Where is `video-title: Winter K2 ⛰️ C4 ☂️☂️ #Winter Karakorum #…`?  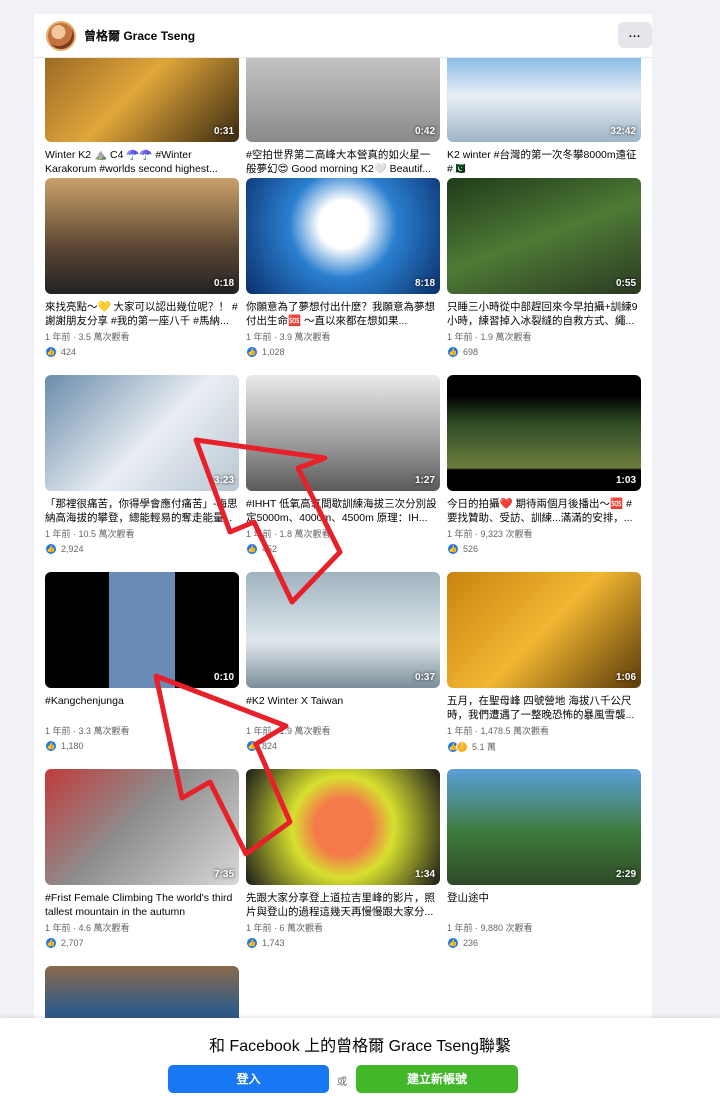 video-title: Winter K2 ⛰️ C4 ☂️☂️ #Winter Karakorum #… is located at coordinates (142, 162).